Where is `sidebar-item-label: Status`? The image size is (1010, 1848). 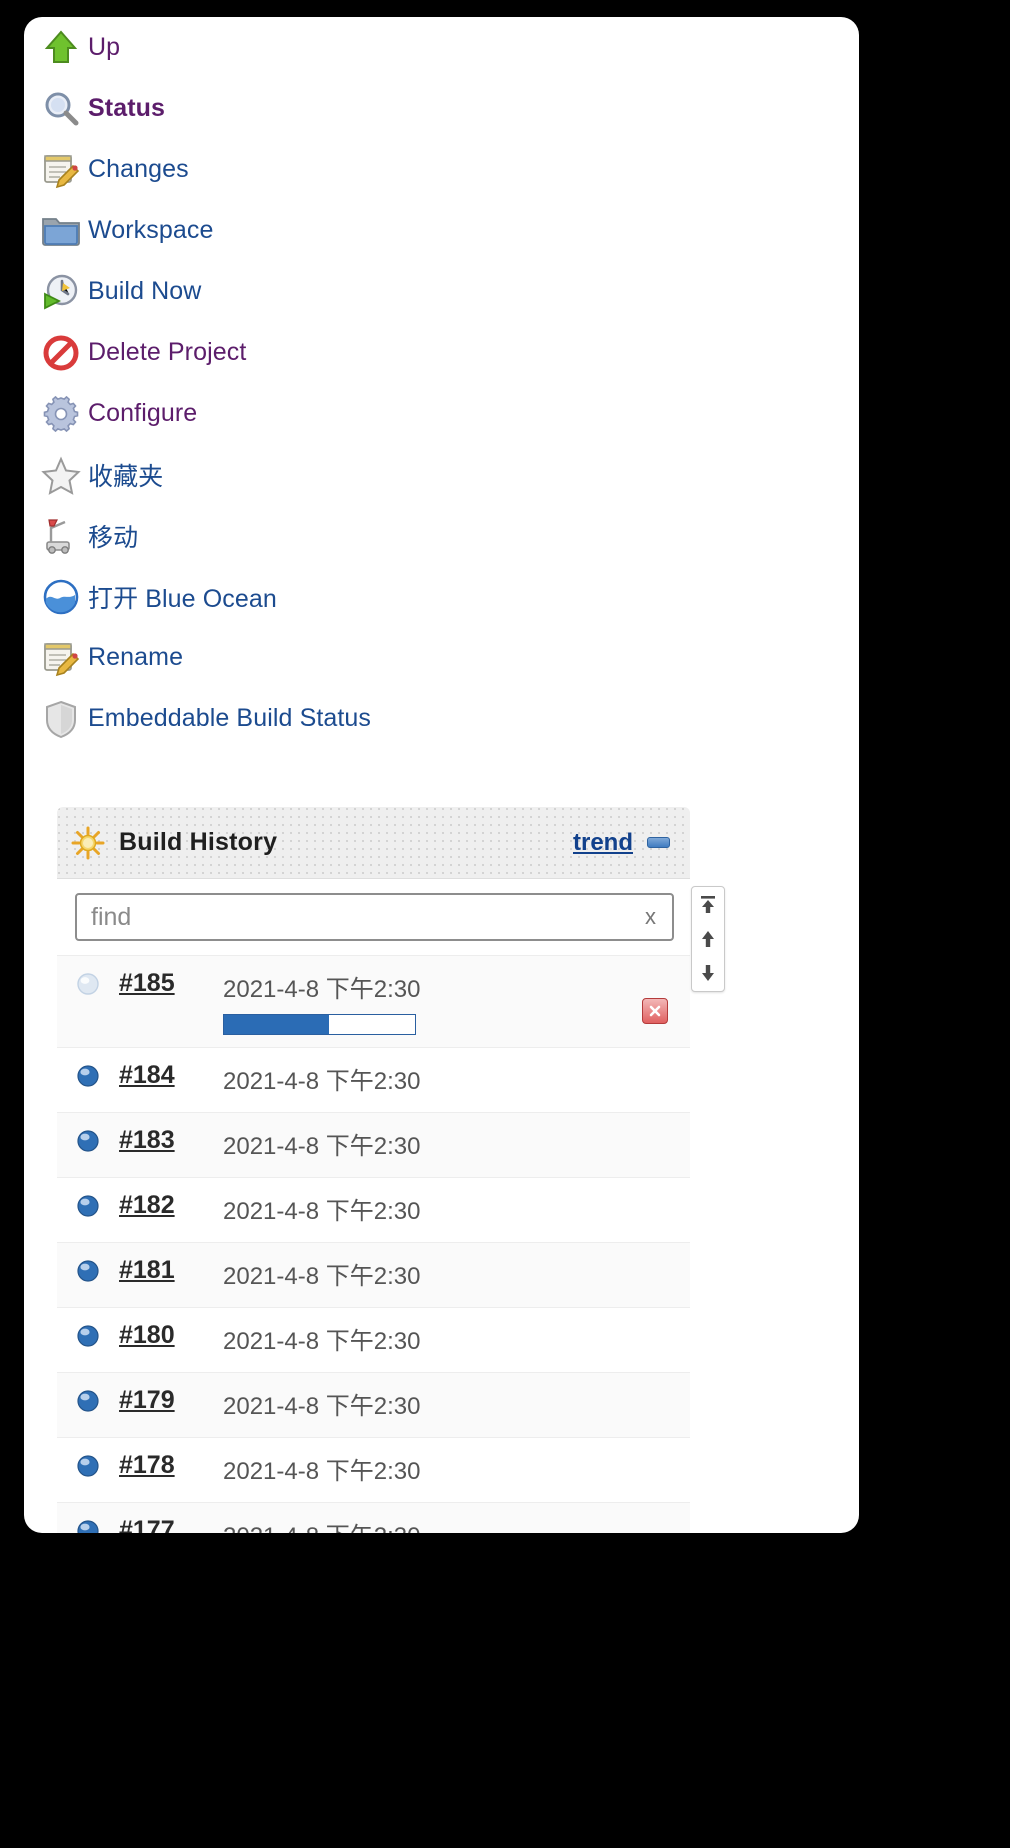
sidebar-item-label: Status is located at coordinates (127, 108).